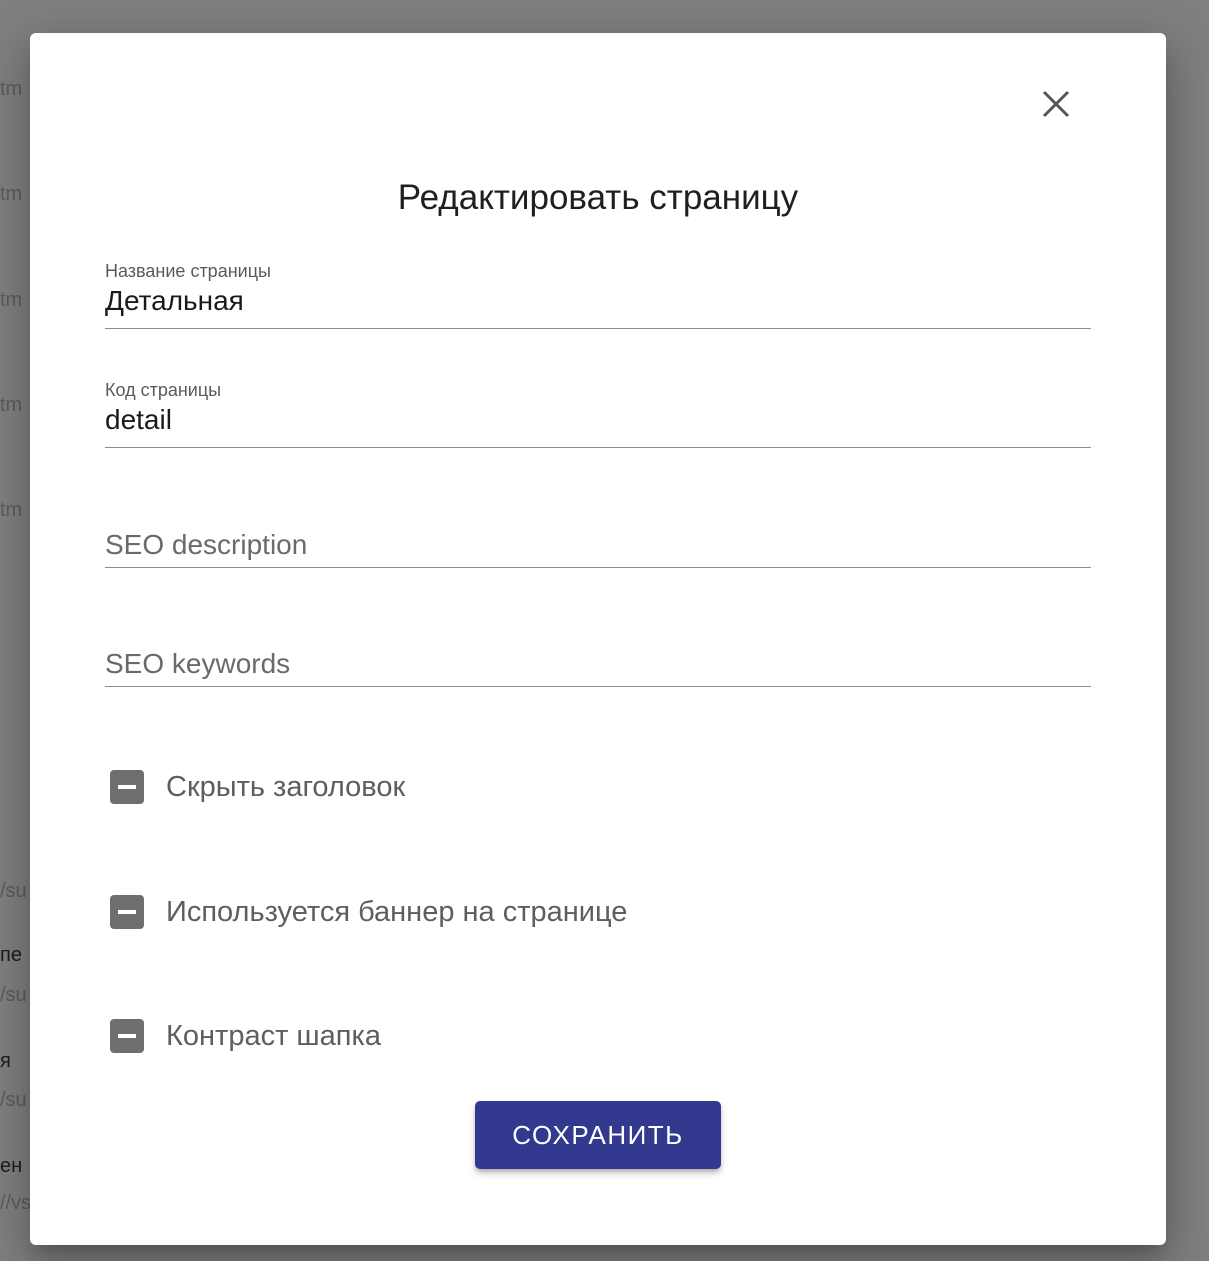  I want to click on banner-checkbox-row: Используется баннер на странице, so click(368, 912).